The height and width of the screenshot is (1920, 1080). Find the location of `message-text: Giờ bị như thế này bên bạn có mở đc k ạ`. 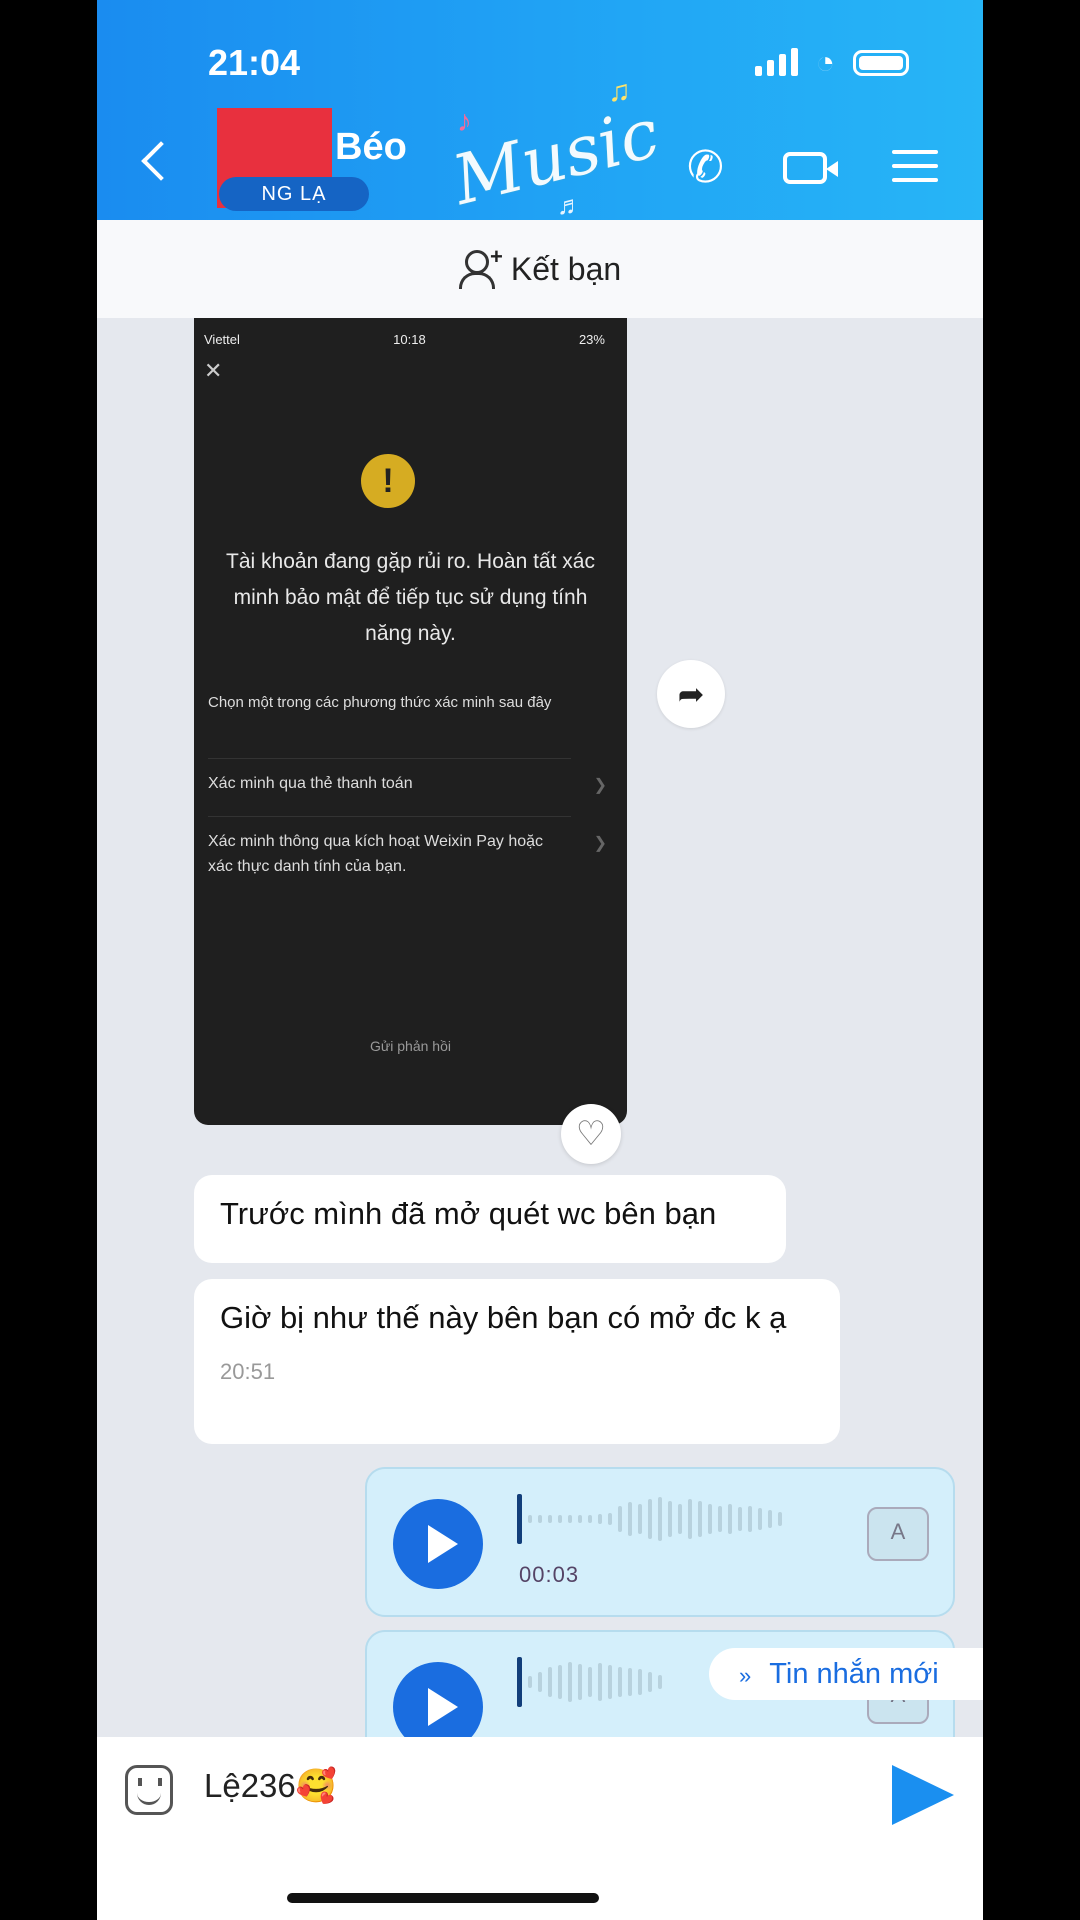

message-text: Giờ bị như thế này bên bạn có mở đc k ạ is located at coordinates (503, 1317).